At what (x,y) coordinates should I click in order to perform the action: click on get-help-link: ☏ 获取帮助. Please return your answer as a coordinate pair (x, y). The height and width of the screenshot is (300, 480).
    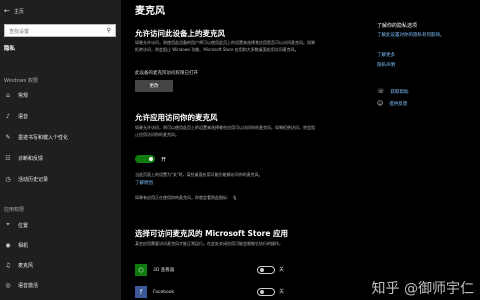
    Looking at the image, I should click on (393, 91).